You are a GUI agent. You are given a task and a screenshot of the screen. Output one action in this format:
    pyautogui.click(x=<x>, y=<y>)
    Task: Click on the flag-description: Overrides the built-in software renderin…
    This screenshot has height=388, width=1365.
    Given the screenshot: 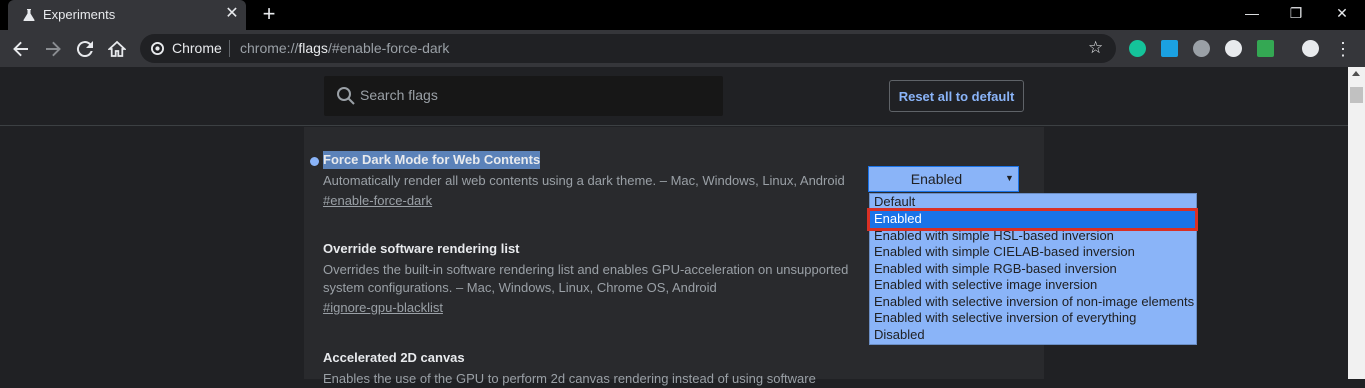 What is the action you would take?
    pyautogui.click(x=586, y=278)
    